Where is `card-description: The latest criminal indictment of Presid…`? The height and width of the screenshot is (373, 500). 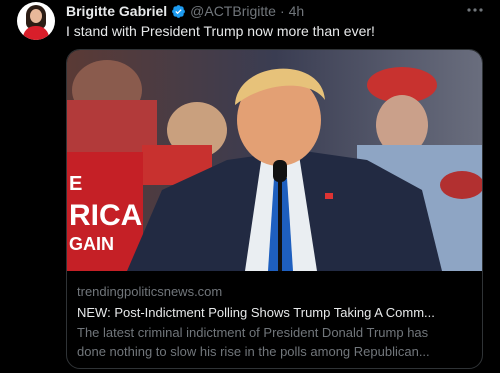 card-description: The latest criminal indictment of Presid… is located at coordinates (277, 342).